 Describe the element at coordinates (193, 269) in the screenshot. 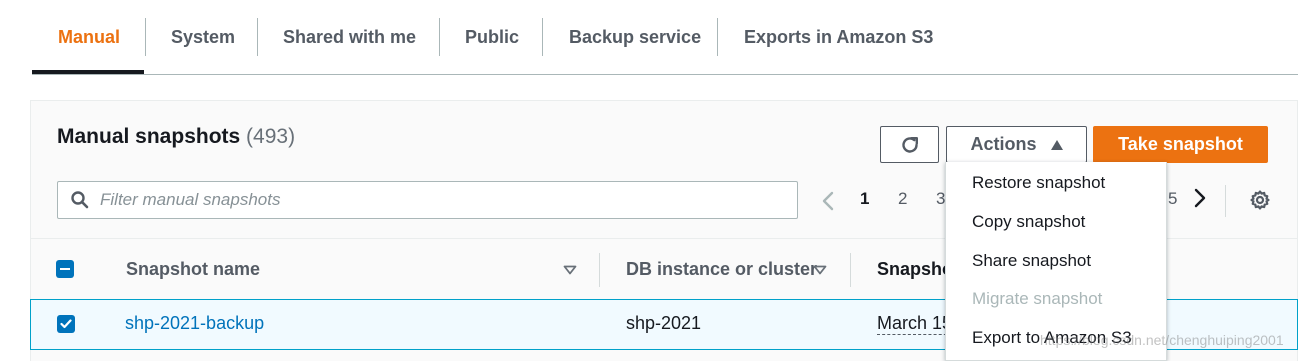

I see `column-snapshot-name: Snapshot name` at that location.